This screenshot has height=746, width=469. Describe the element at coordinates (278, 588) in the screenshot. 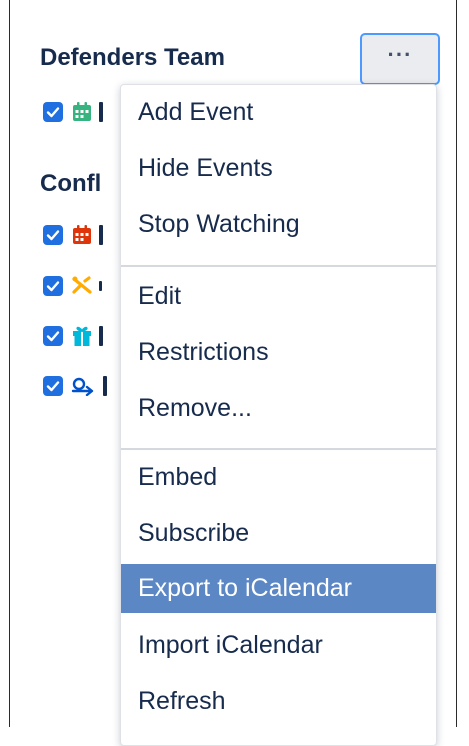

I see `menu-item-export-icalendar: Export to iCalendar` at that location.